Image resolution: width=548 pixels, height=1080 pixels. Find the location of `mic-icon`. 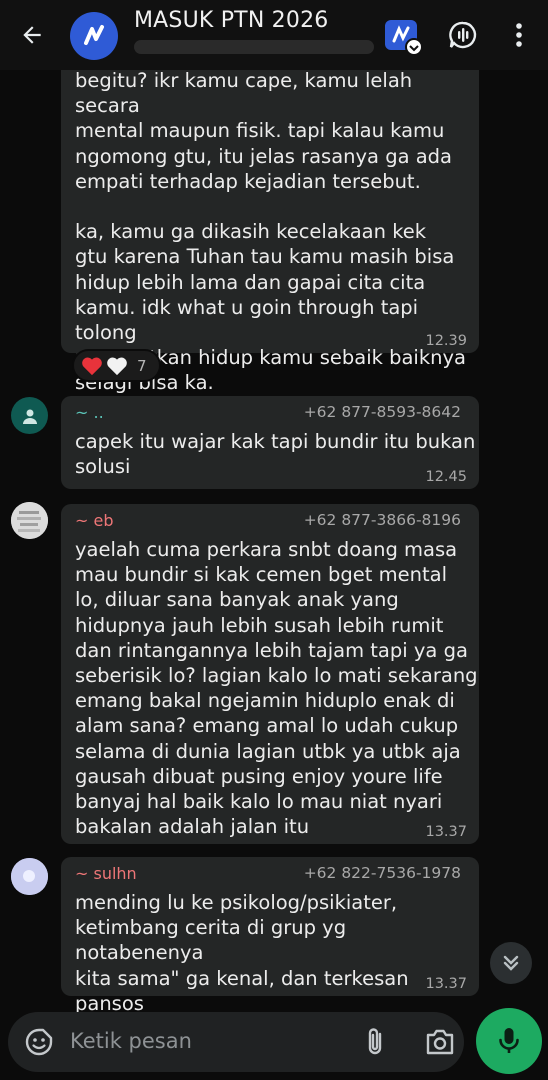

mic-icon is located at coordinates (509, 1040).